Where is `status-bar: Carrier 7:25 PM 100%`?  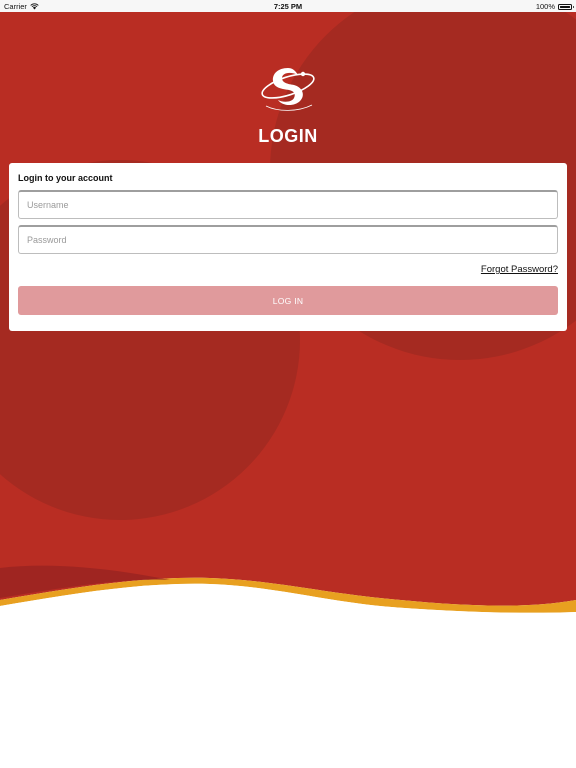
status-bar: Carrier 7:25 PM 100% is located at coordinates (288, 6).